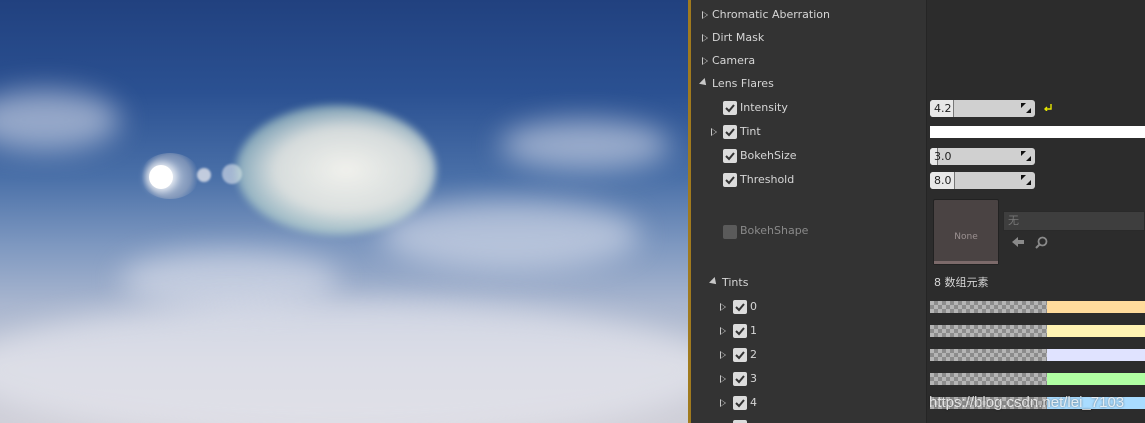 The image size is (1145, 423). I want to click on element-index: 4, so click(753, 402).